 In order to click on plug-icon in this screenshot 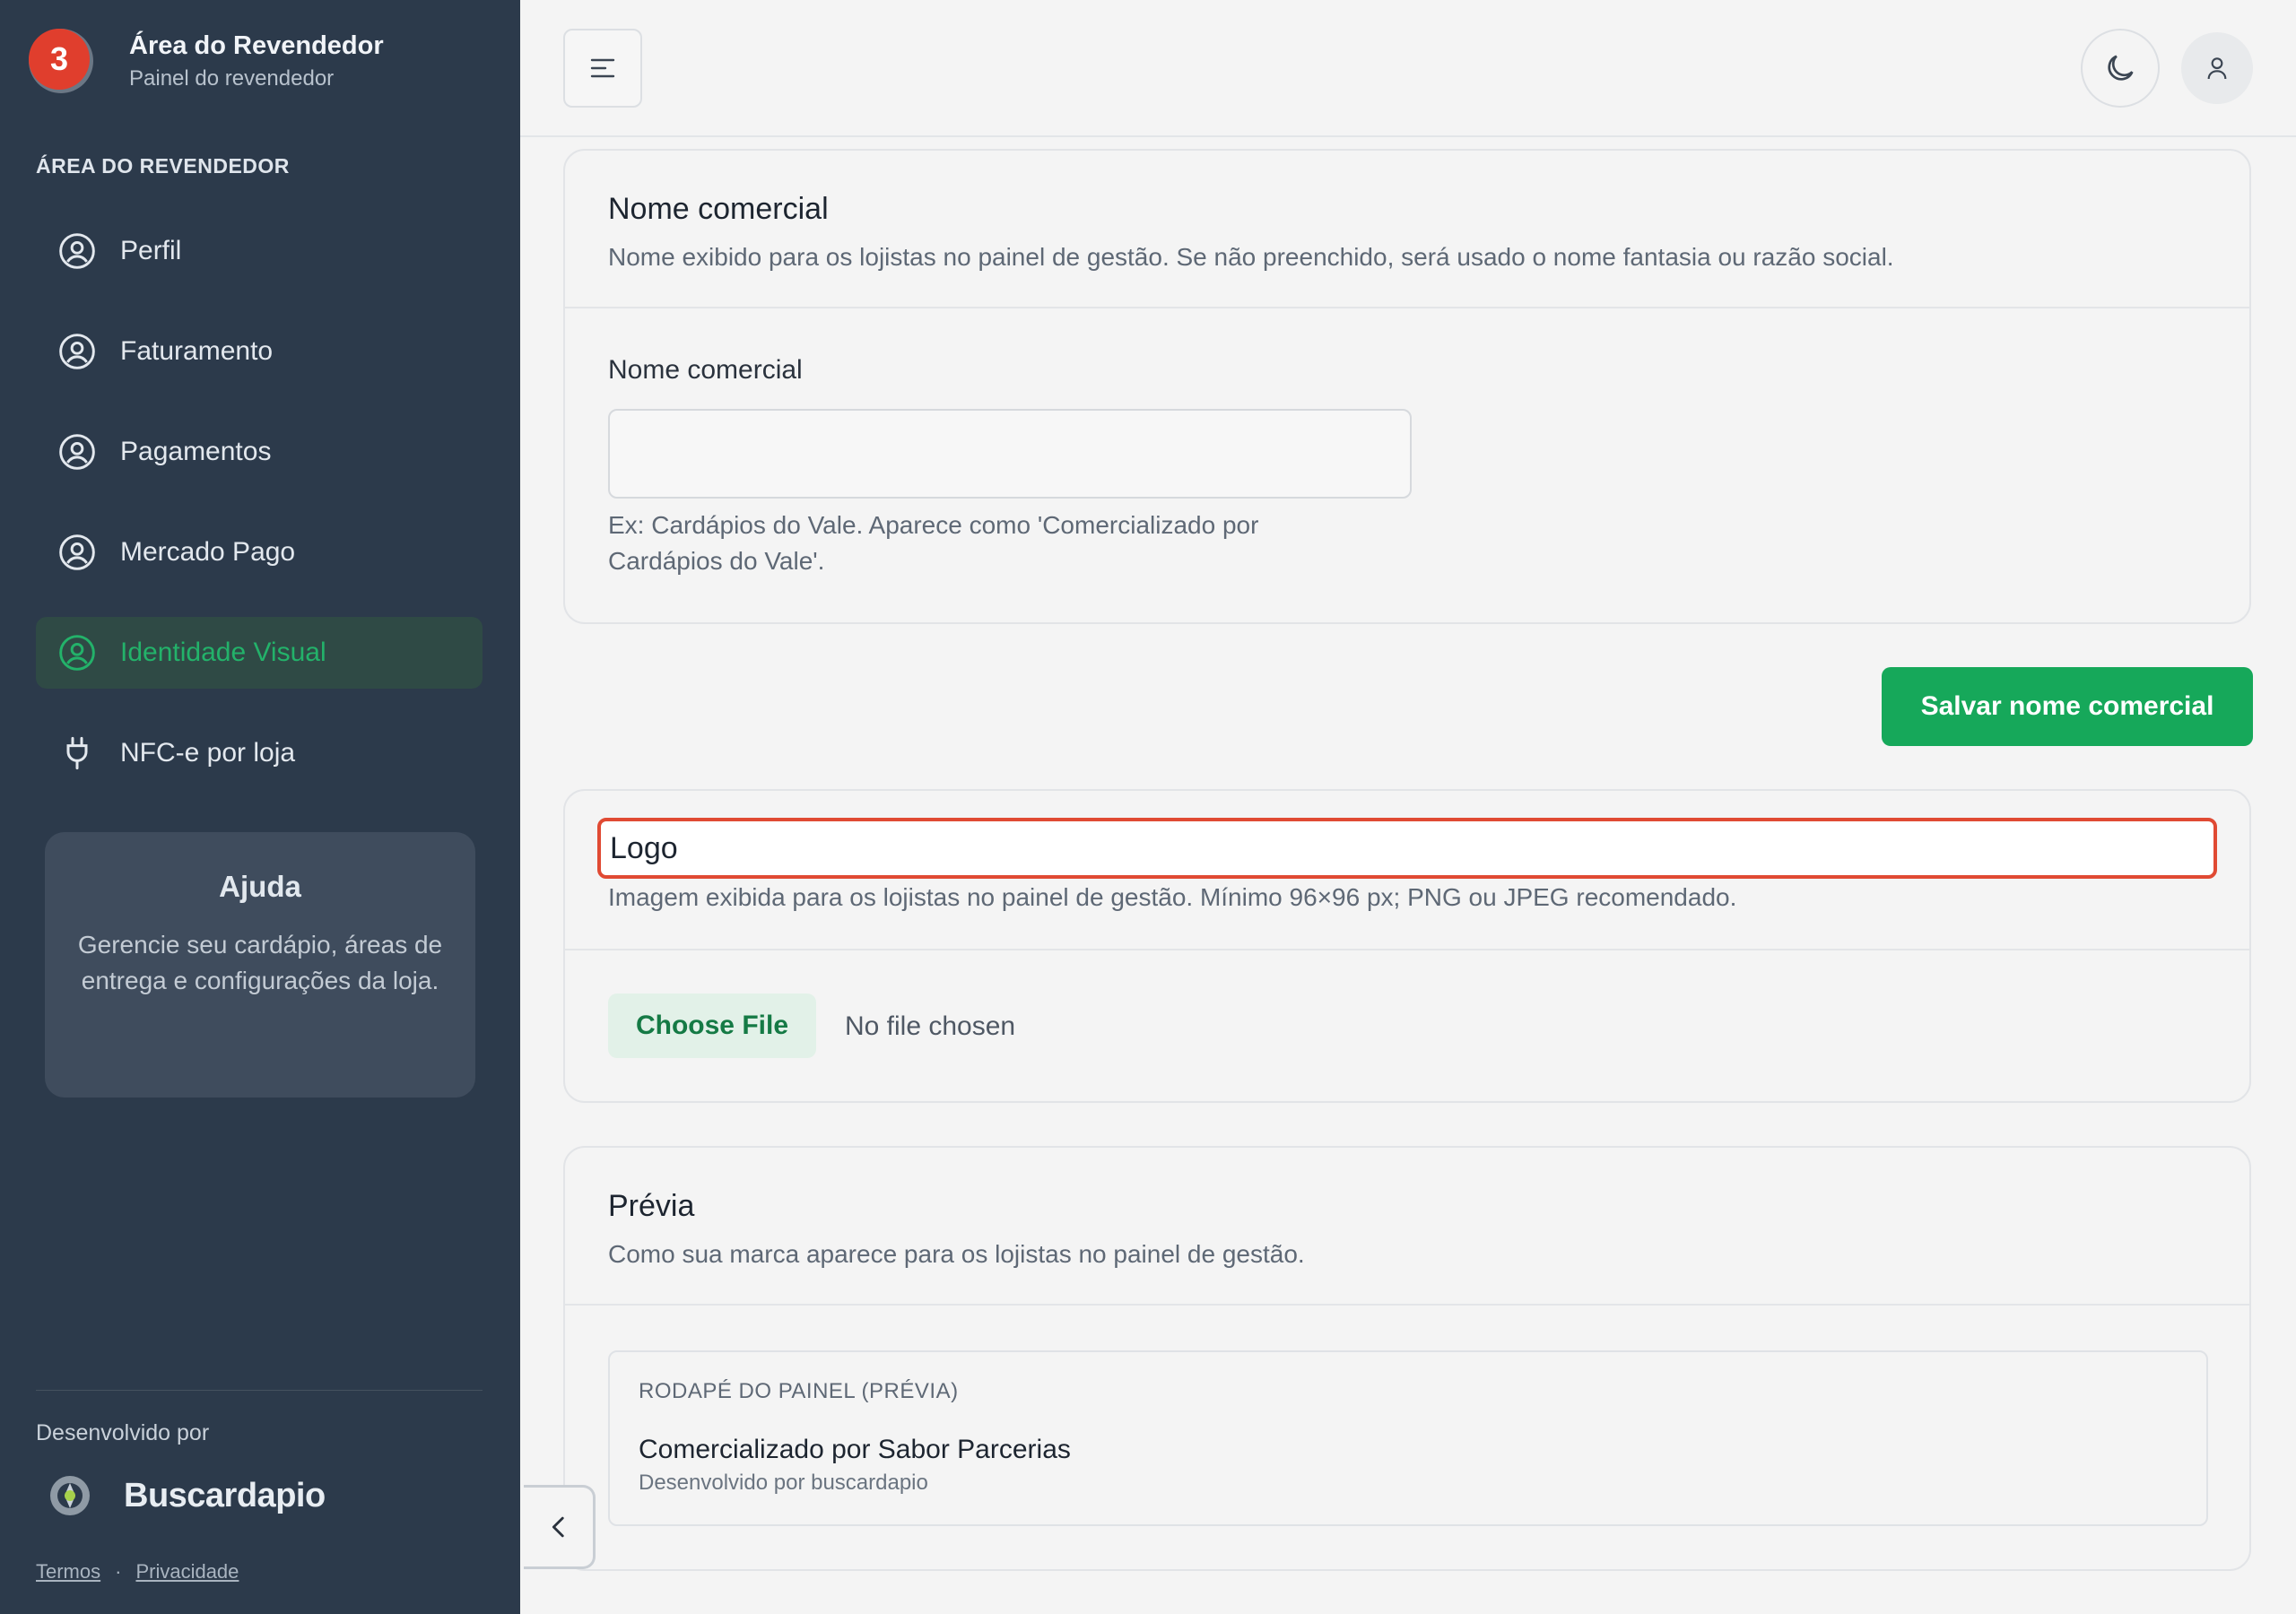, I will do `click(77, 753)`.